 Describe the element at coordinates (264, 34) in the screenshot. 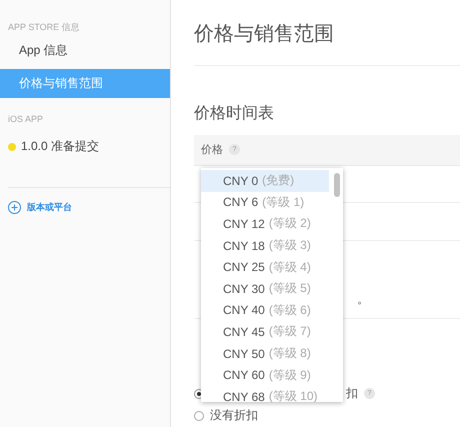

I see `page-title: 价格与销售范围` at that location.